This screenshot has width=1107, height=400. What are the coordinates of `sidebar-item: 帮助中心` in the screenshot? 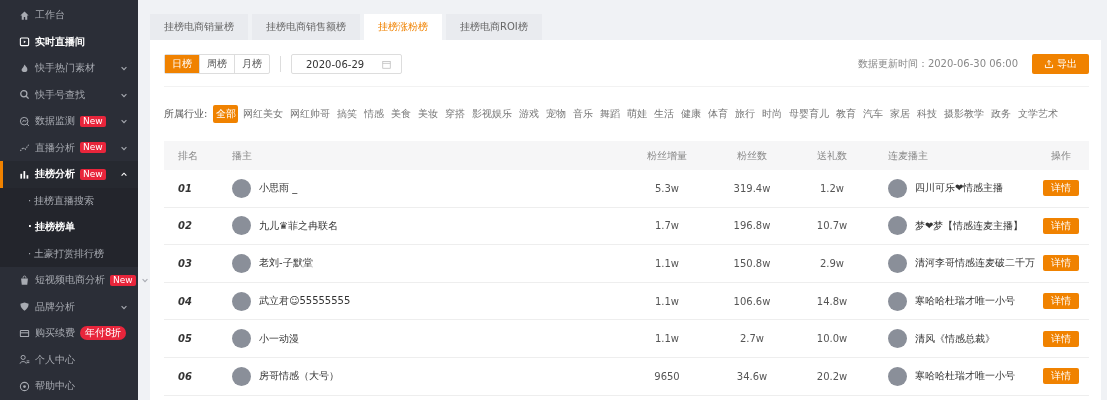 It's located at (69, 386).